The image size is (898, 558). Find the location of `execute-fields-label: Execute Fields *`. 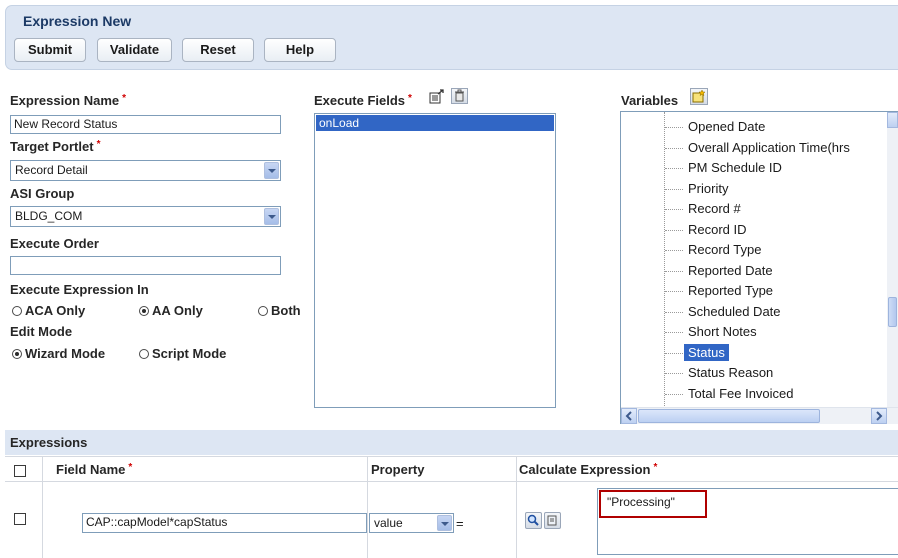

execute-fields-label: Execute Fields * is located at coordinates (363, 100).